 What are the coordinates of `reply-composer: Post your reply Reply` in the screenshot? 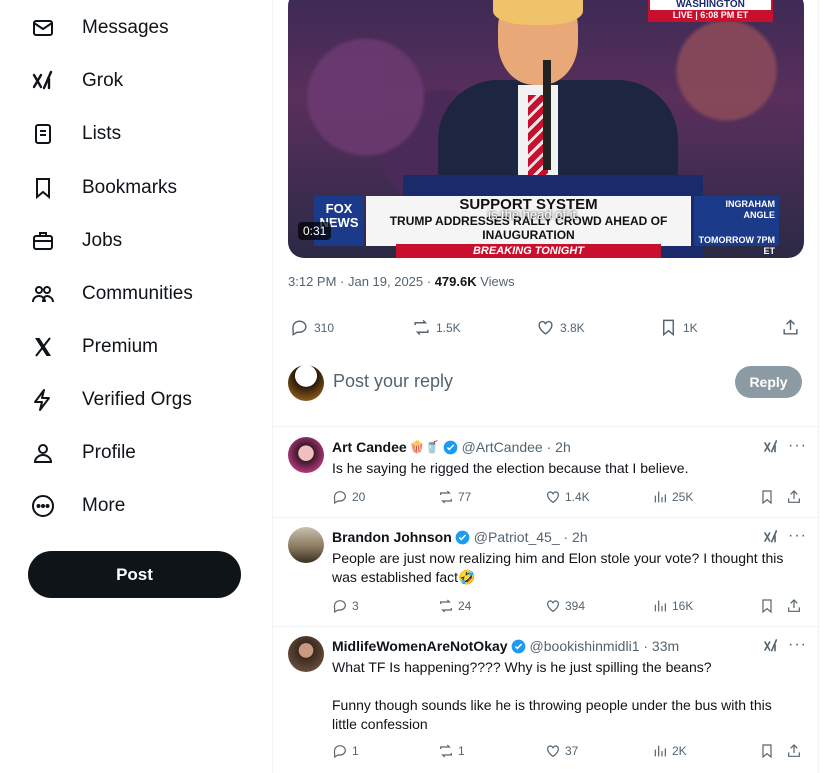 It's located at (546, 385).